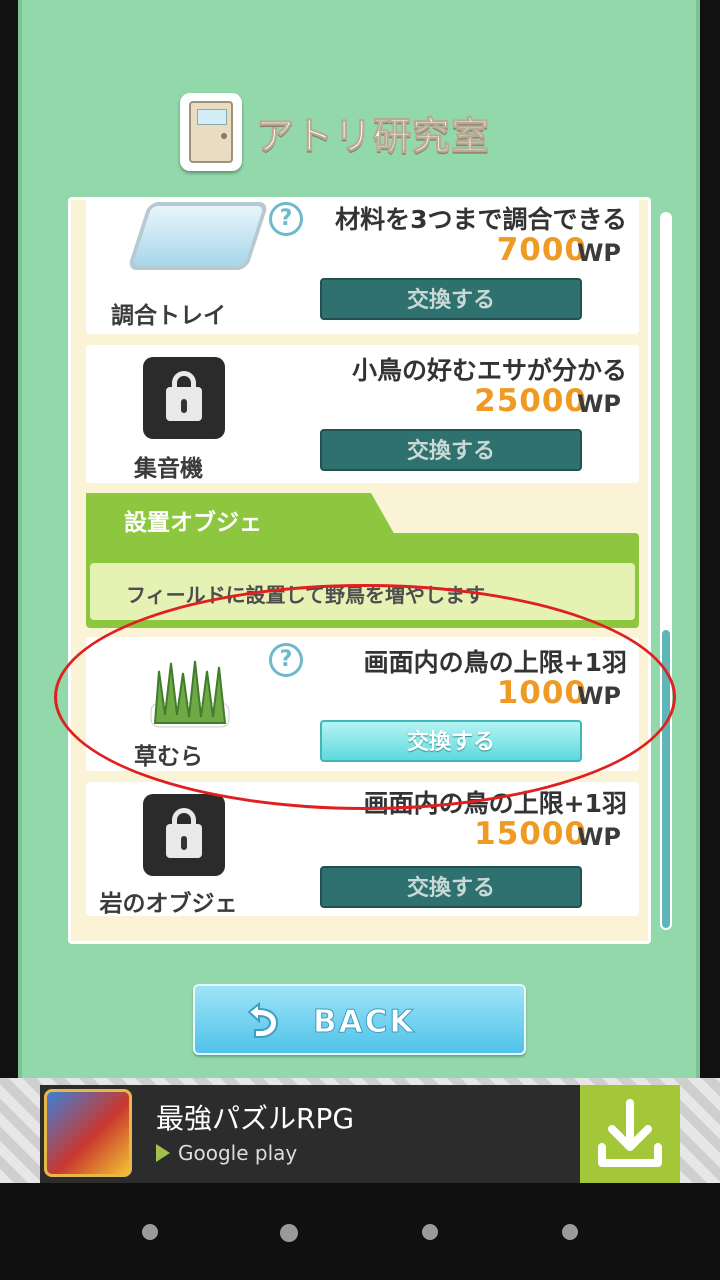 The image size is (720, 1280). What do you see at coordinates (364, 1022) in the screenshot?
I see `back-button-label: BACK` at bounding box center [364, 1022].